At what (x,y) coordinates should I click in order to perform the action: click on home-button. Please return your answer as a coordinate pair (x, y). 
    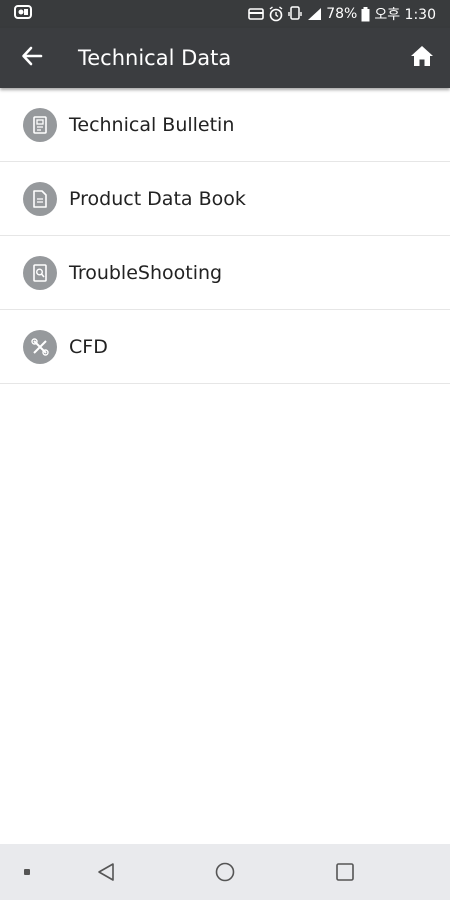
    Looking at the image, I should click on (422, 58).